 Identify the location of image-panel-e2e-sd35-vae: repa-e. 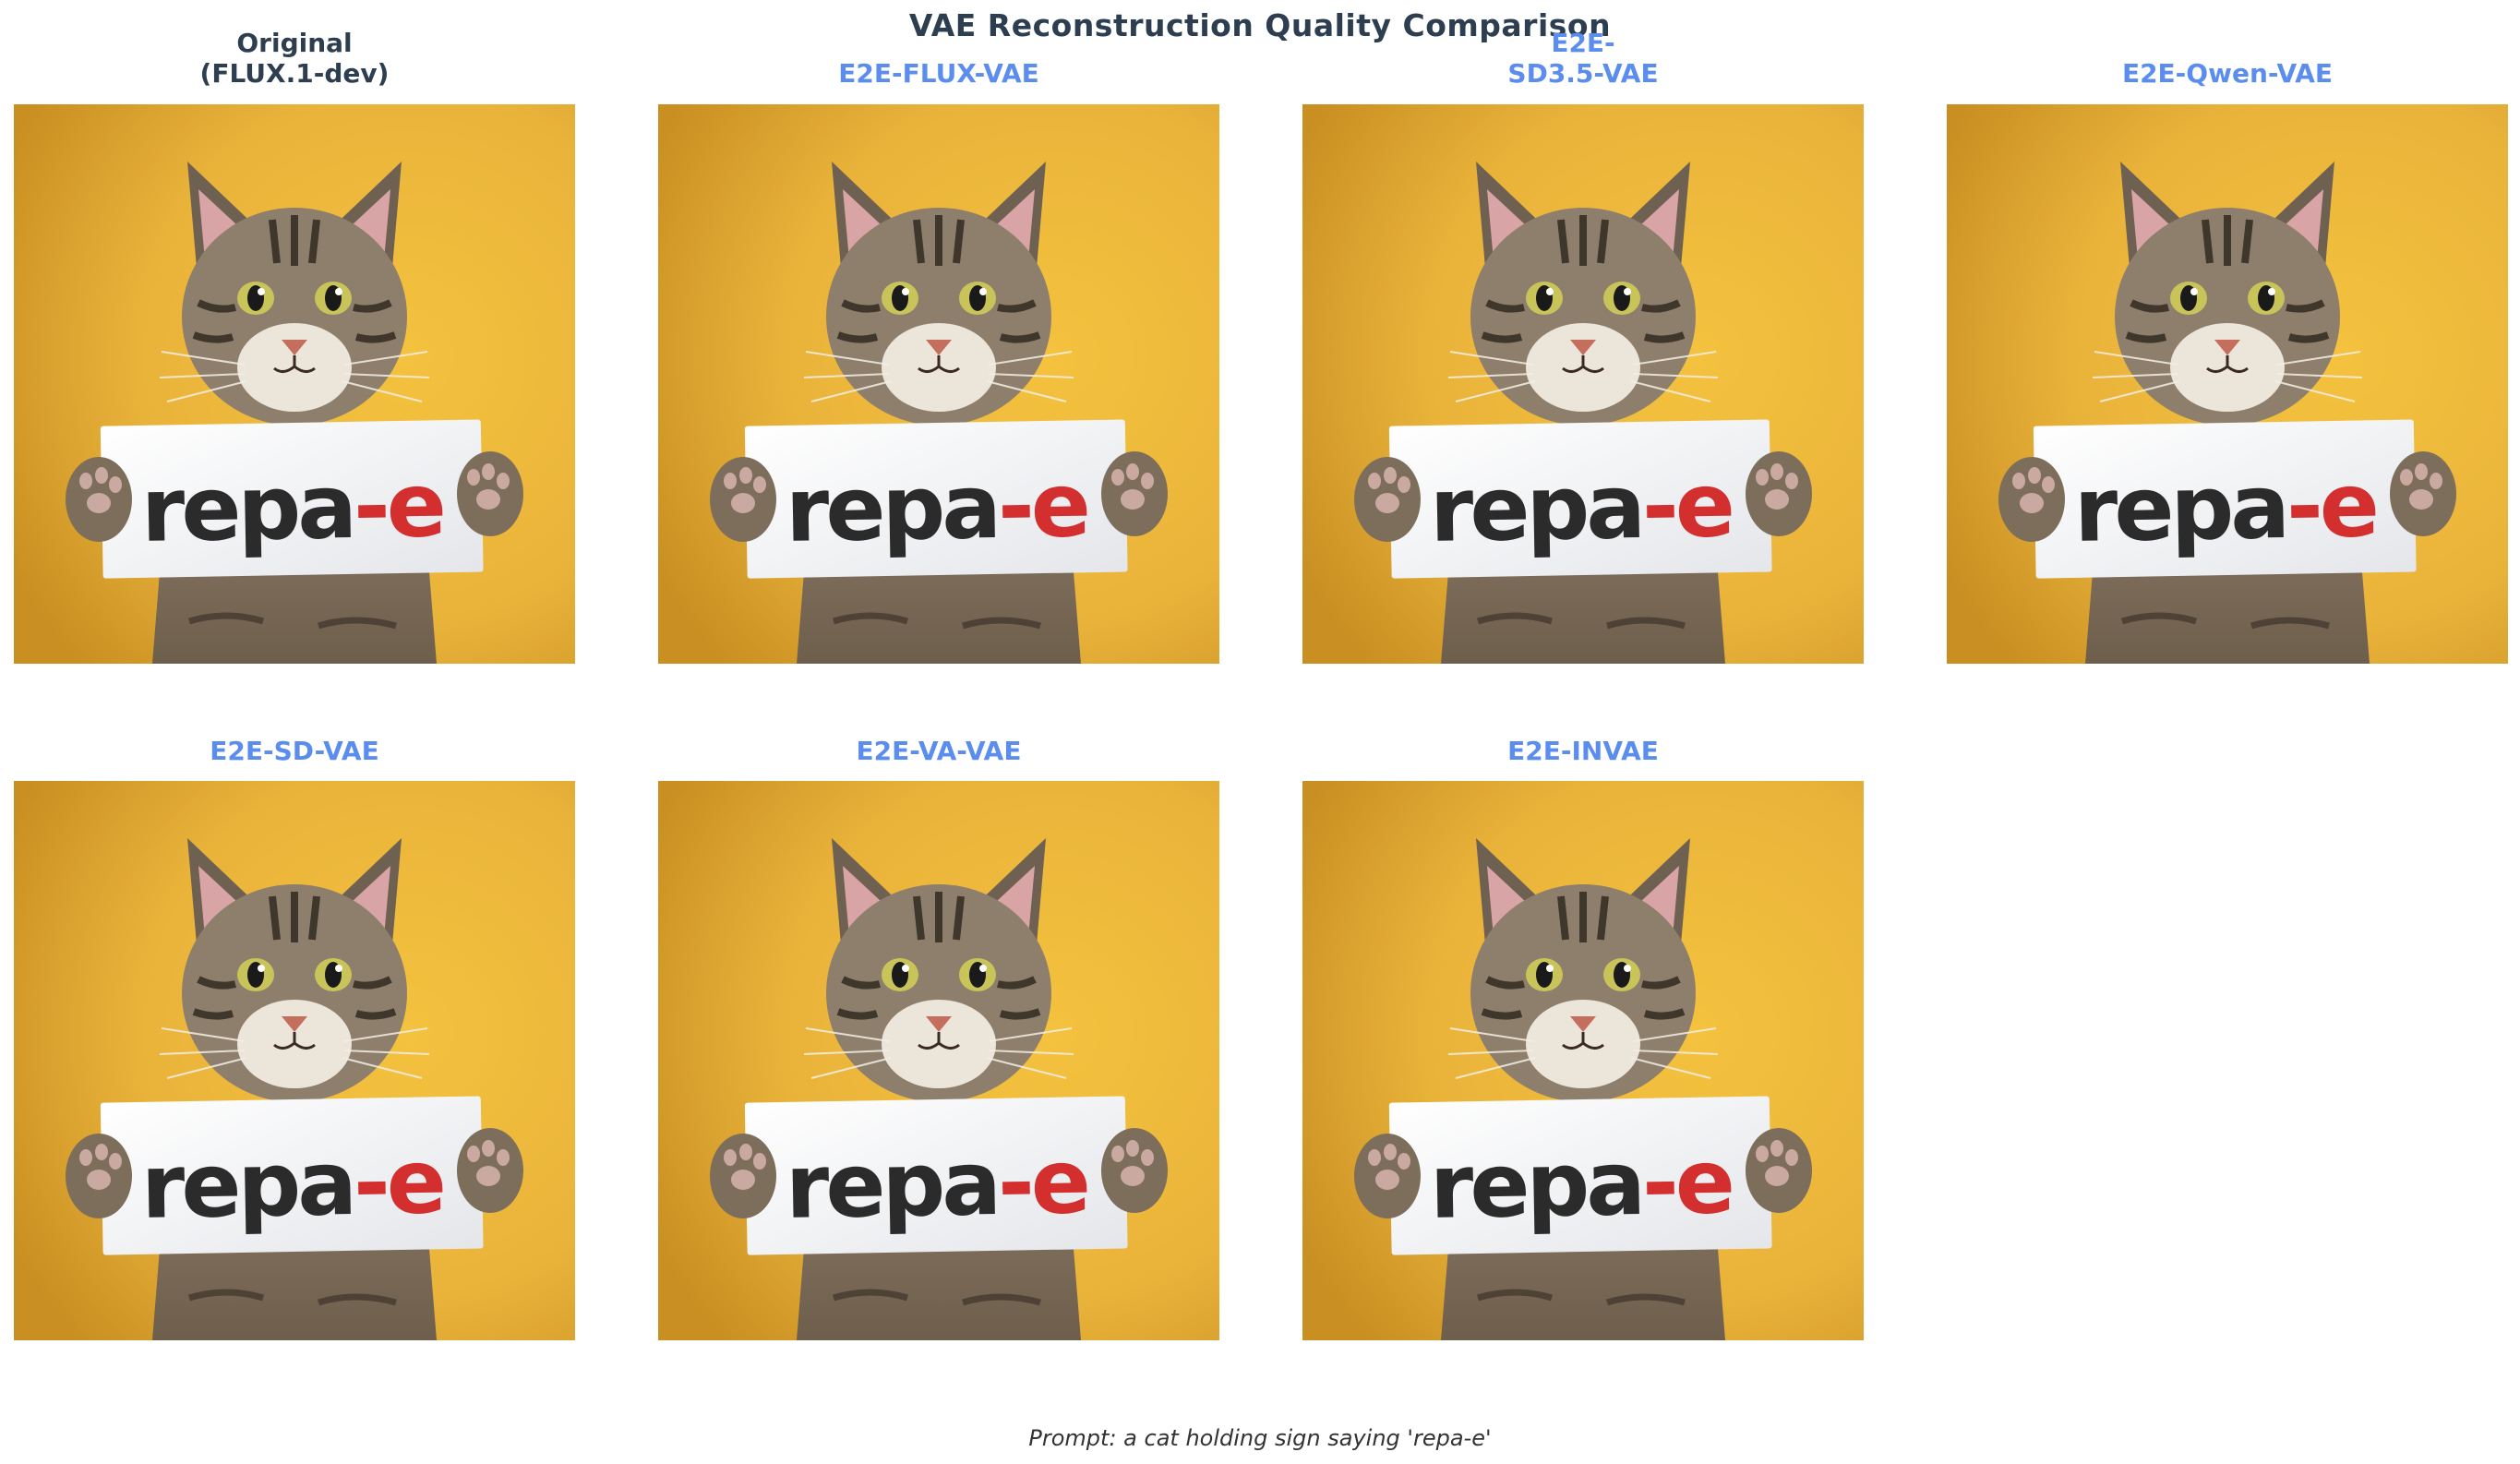
(1583, 384).